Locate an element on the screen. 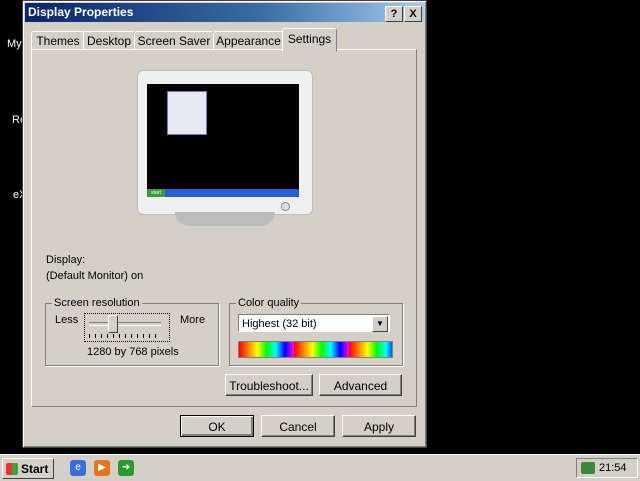 This screenshot has height=481, width=640. help-button: ? is located at coordinates (394, 14).